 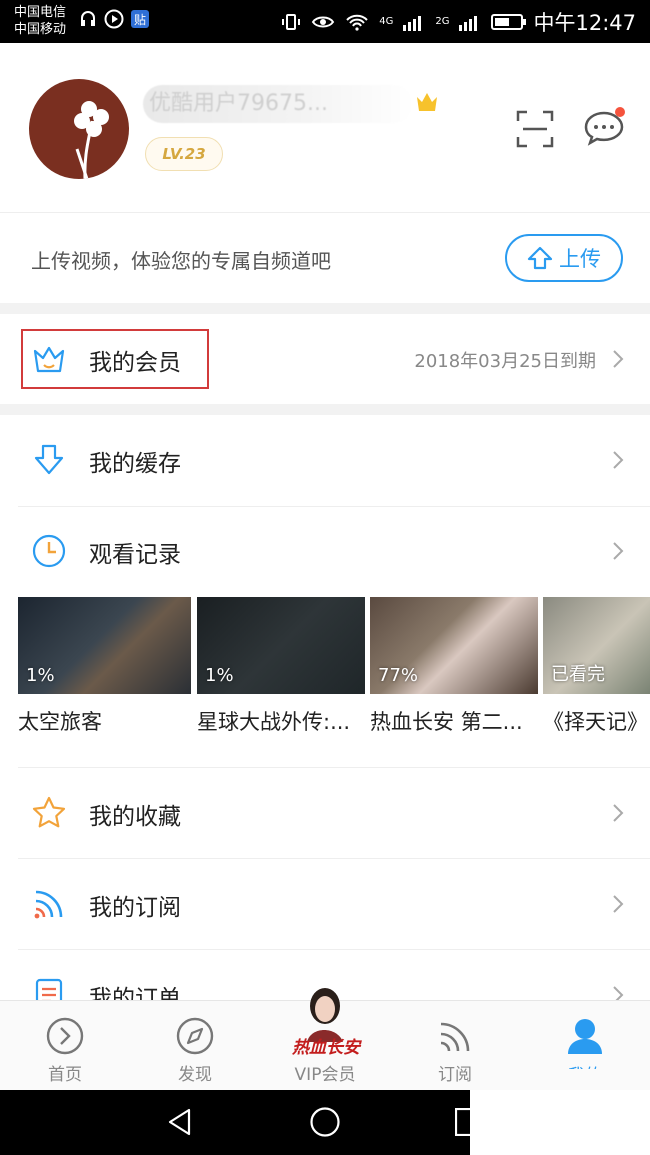 What do you see at coordinates (40, 29) in the screenshot?
I see `carrier-2: 中国移动` at bounding box center [40, 29].